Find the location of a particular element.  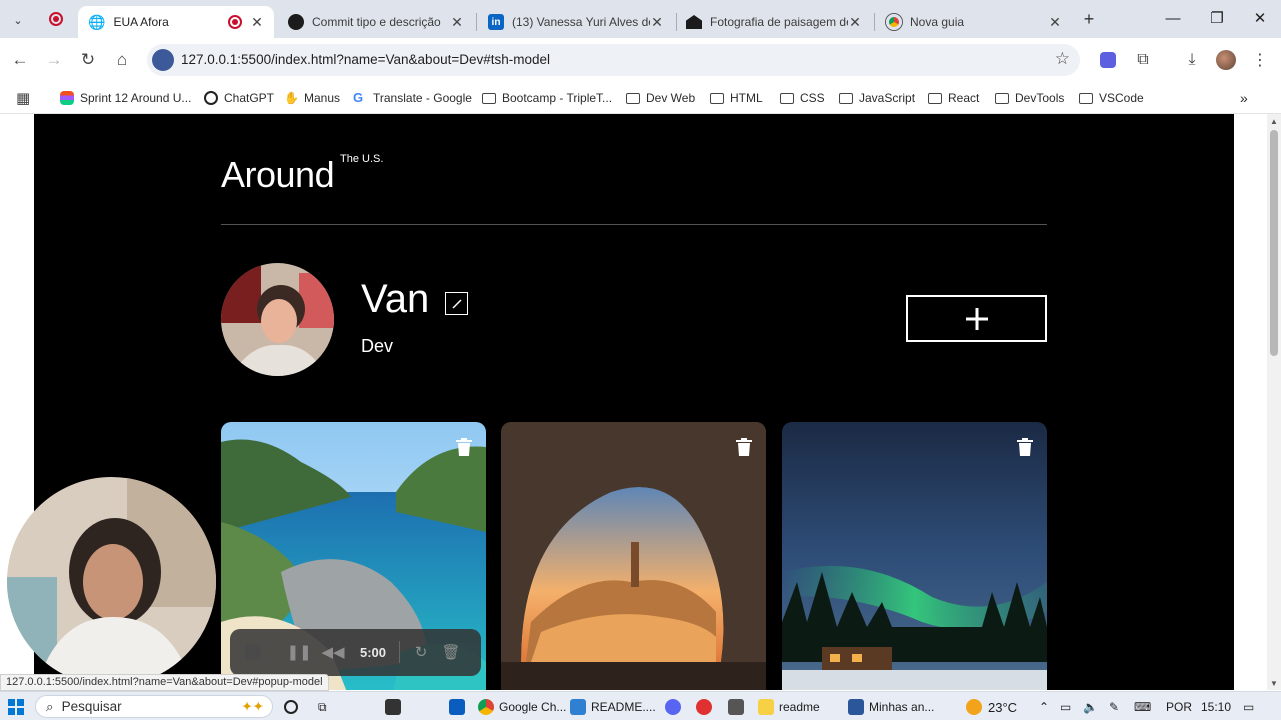

more-bookmarks-icon: » is located at coordinates (1244, 98).